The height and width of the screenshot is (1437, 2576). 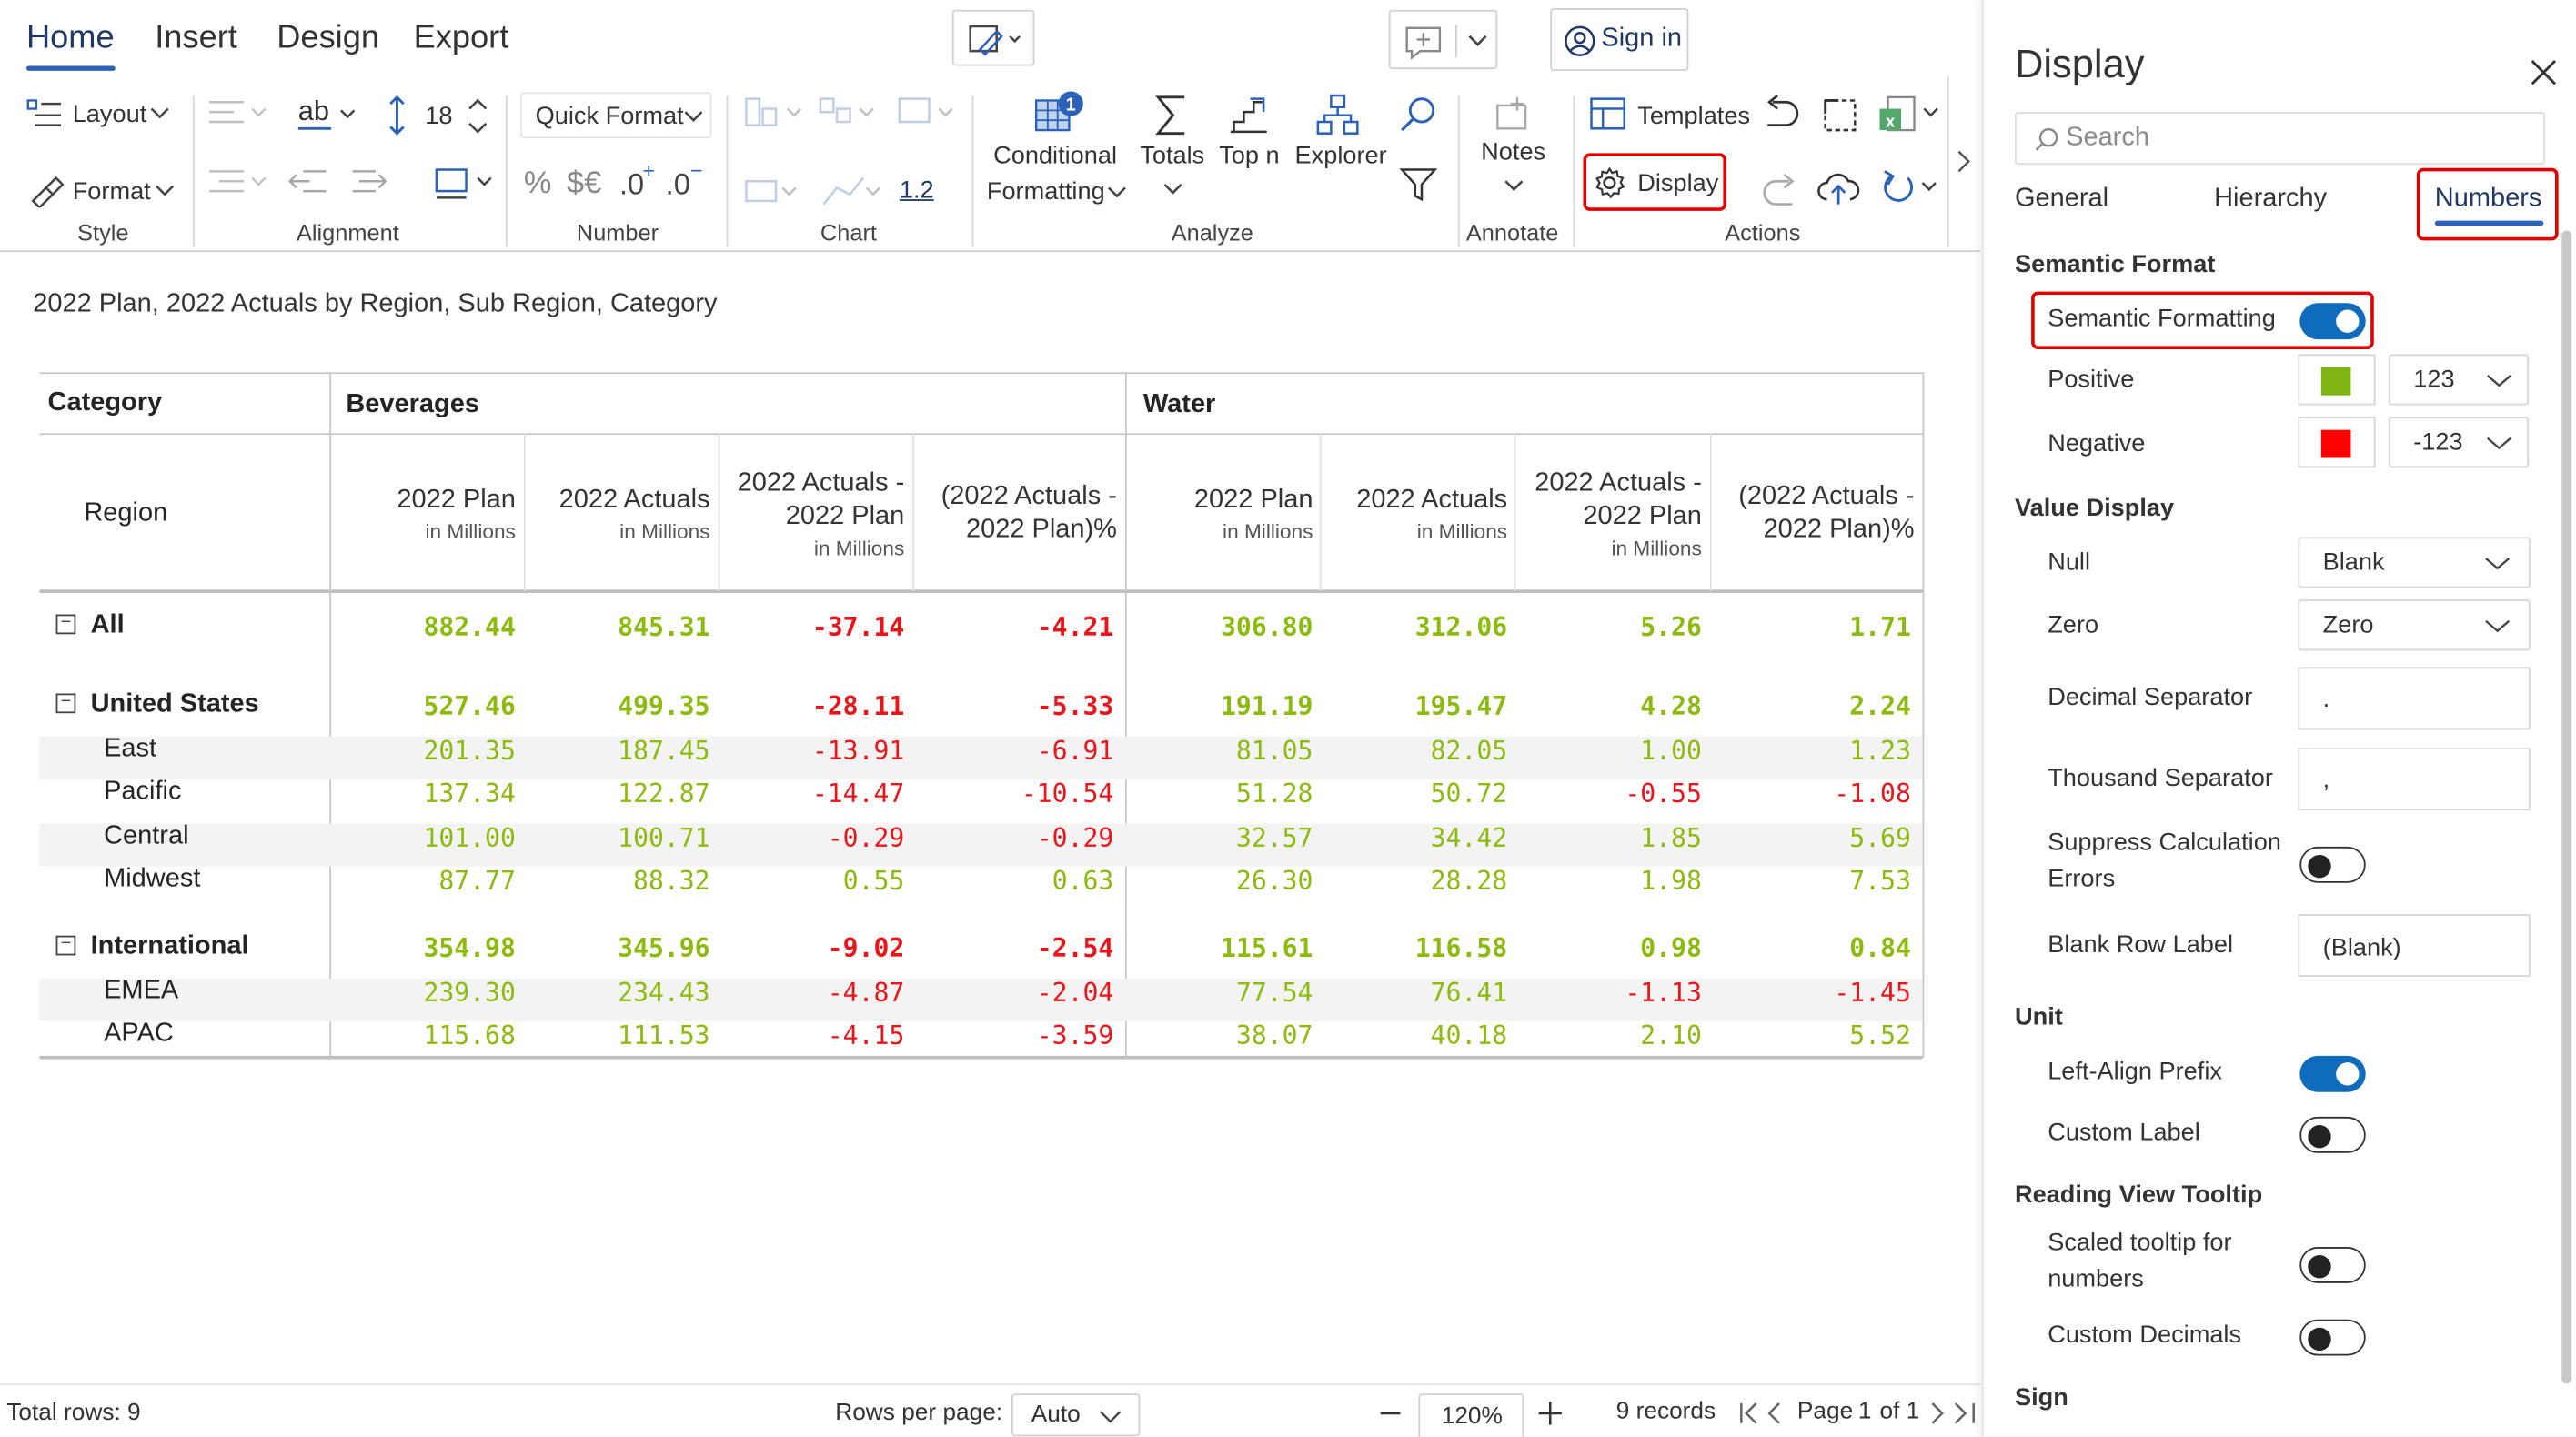 I want to click on first-prev-page-icons, so click(x=1762, y=1413).